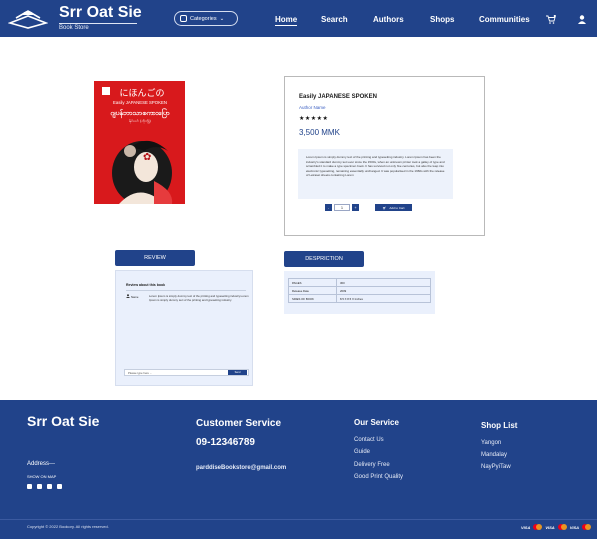  I want to click on review-heading: Review about this book, so click(146, 285).